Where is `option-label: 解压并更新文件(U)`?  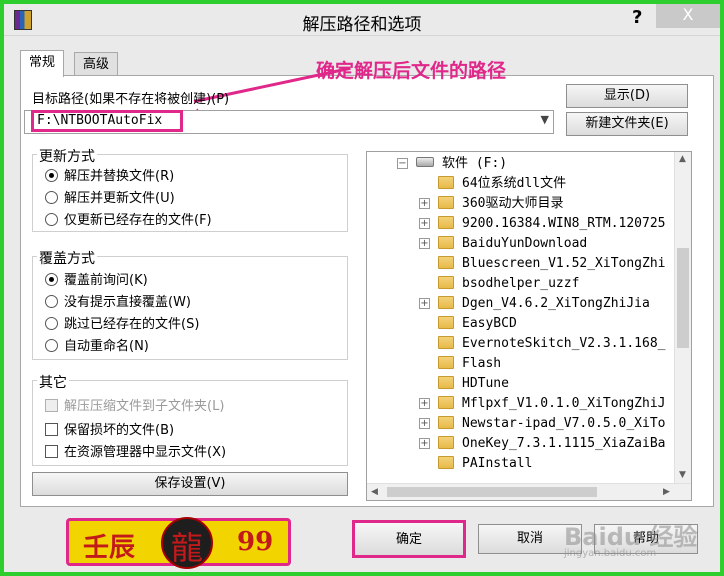
option-label: 解压并更新文件(U) is located at coordinates (119, 198).